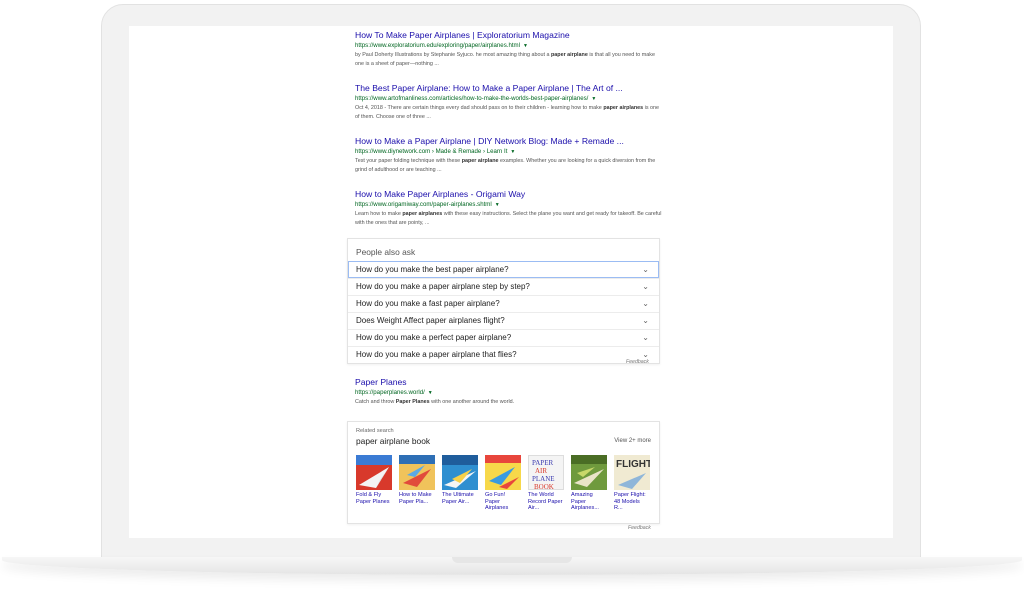 The image size is (1024, 600). Describe the element at coordinates (632, 472) in the screenshot. I see `book-cover-image: FLIGHT` at that location.